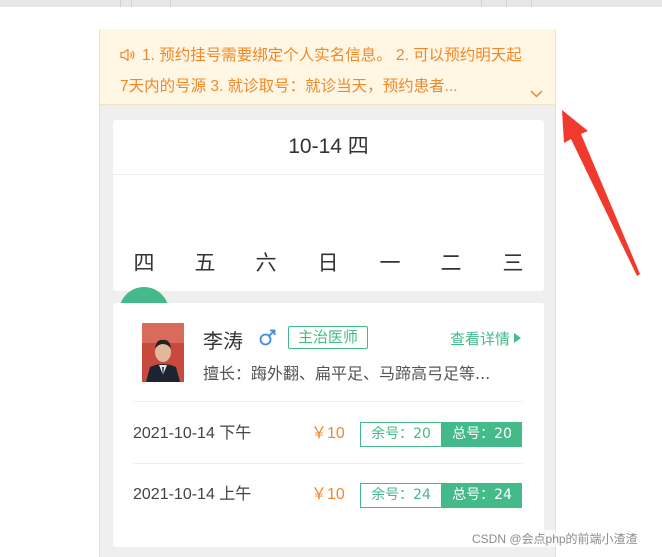 The width and height of the screenshot is (662, 557). I want to click on watermark: CSDN @会点php的前端小渣渣, so click(555, 538).